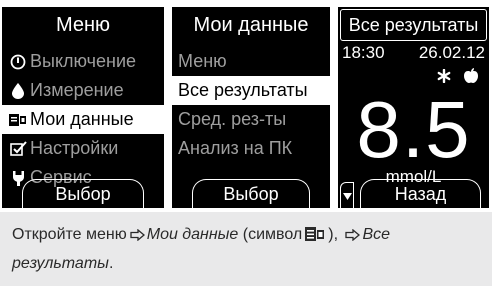  I want to click on menu-item-power-off: Выключение, so click(83, 61).